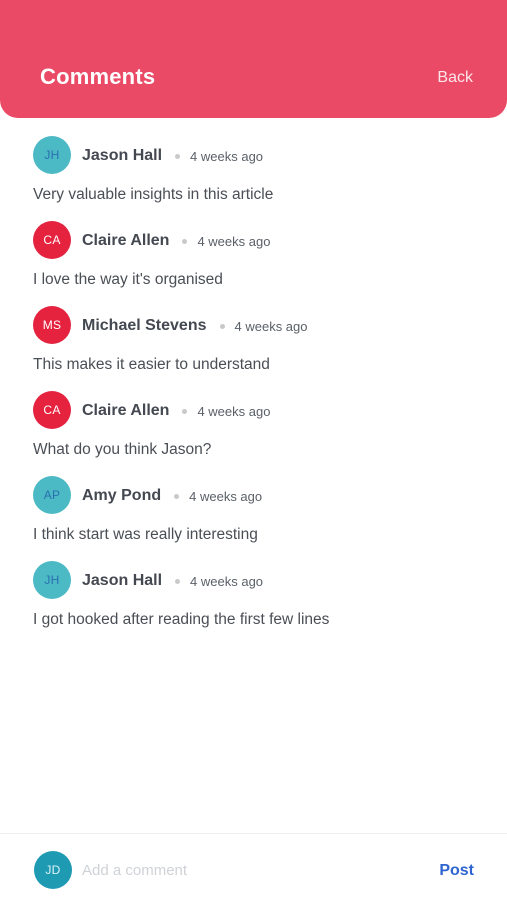 This screenshot has height=900, width=507. I want to click on comment-text: I love the way it's organised, so click(128, 279).